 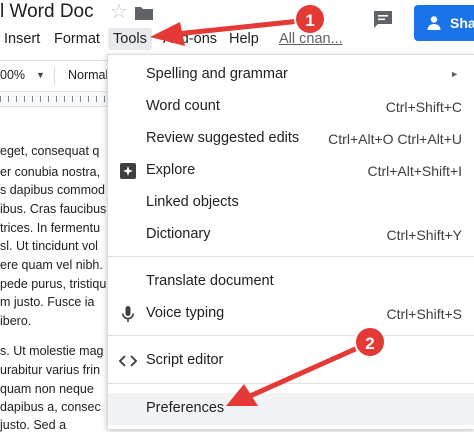 What do you see at coordinates (52, 351) in the screenshot?
I see `document-line: s. Ut molestie mag` at bounding box center [52, 351].